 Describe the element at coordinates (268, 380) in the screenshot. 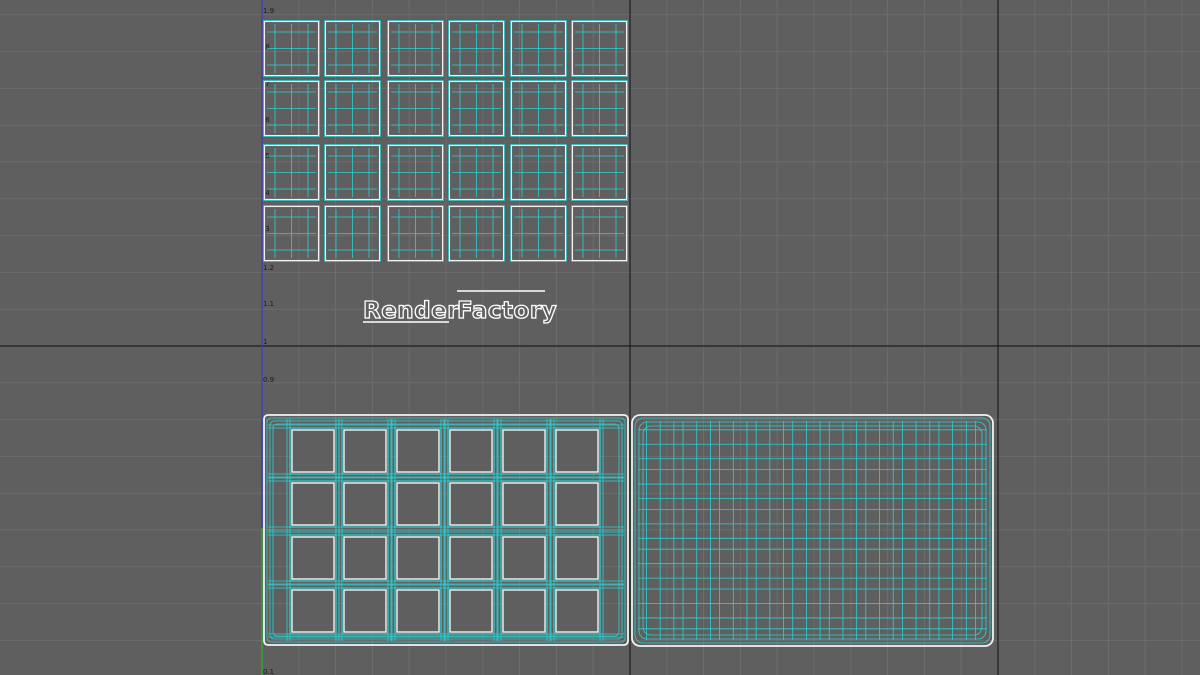

I see `tick-label: 0.9` at that location.